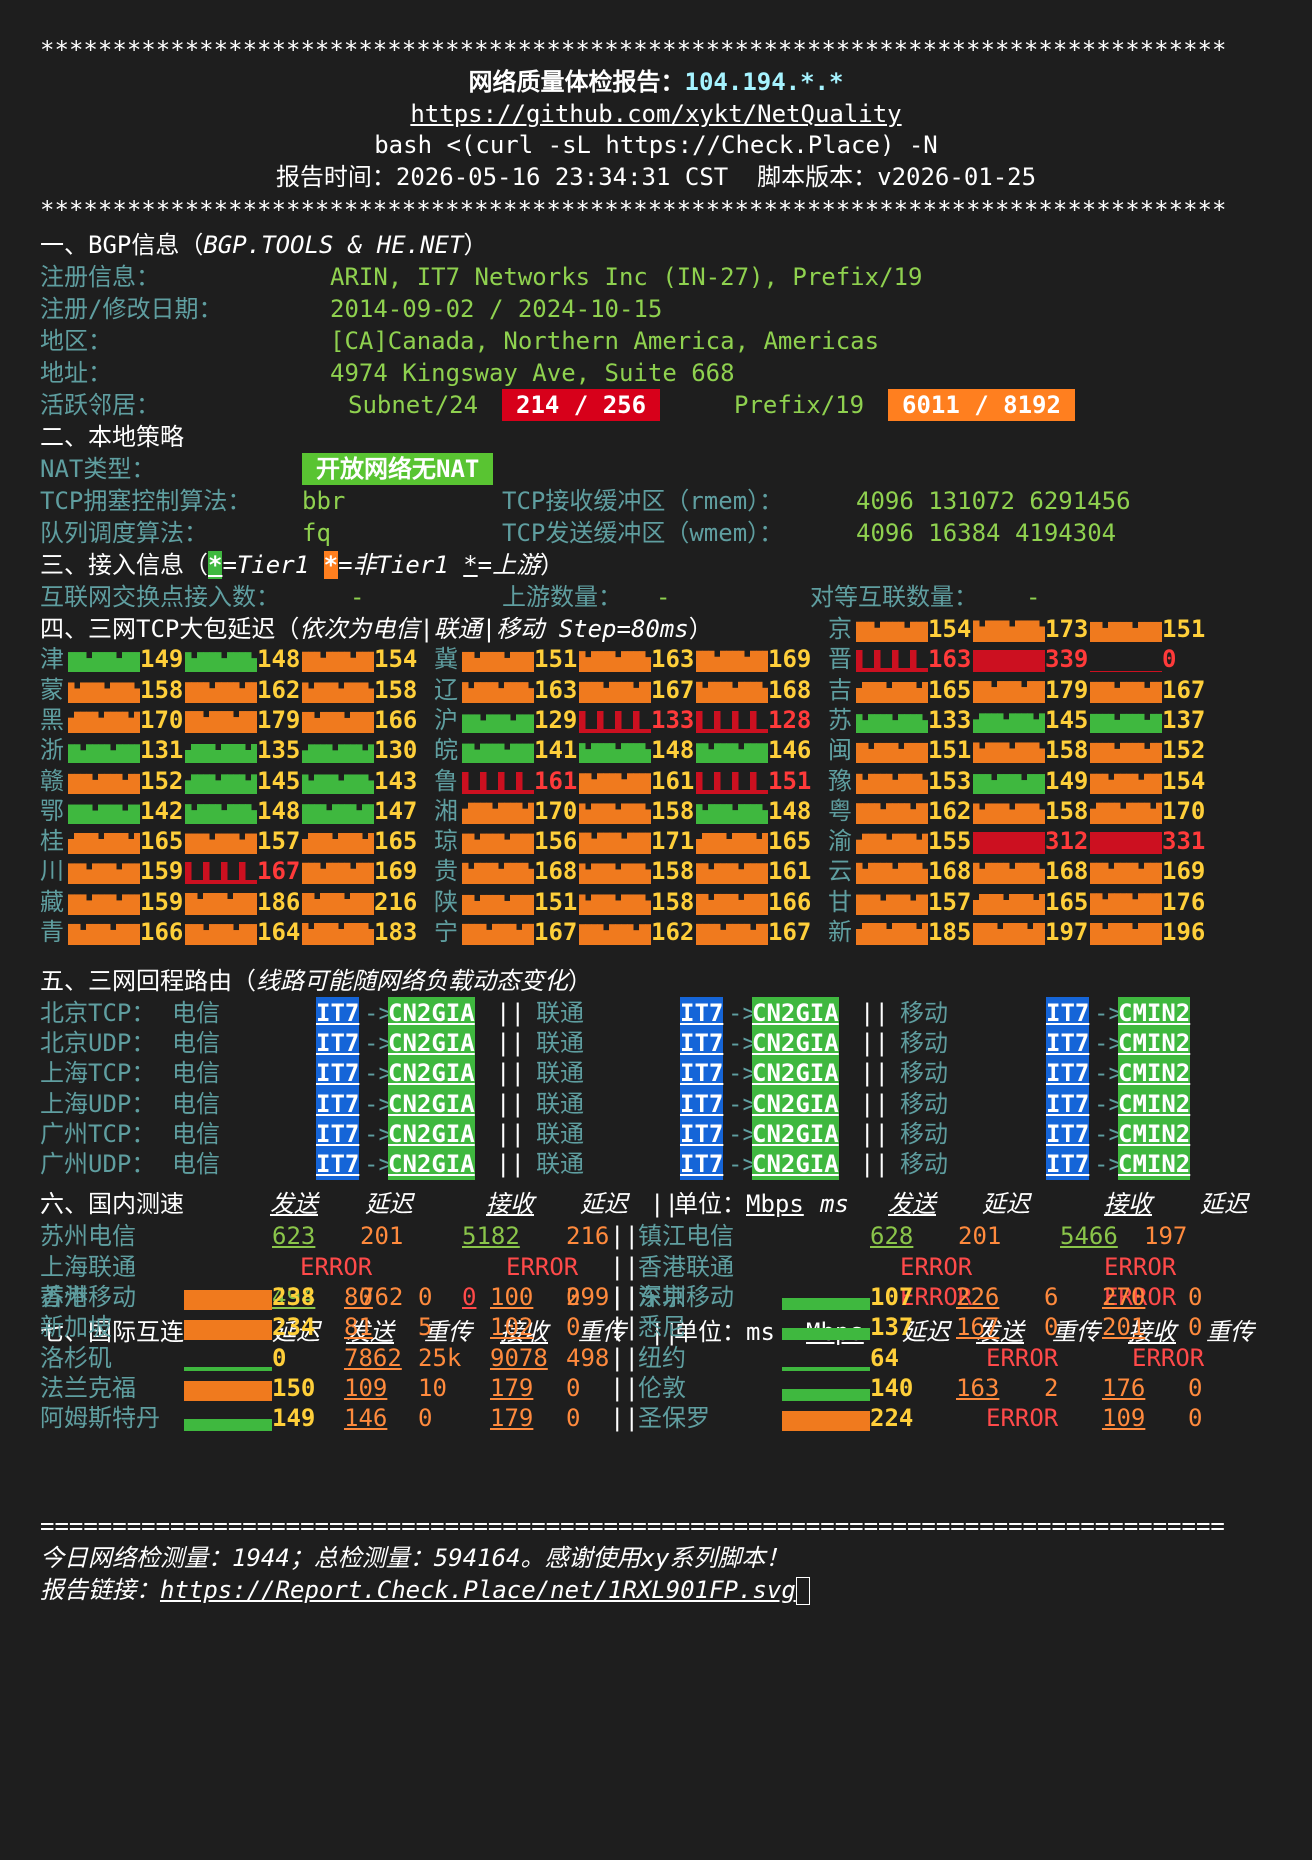 This screenshot has width=1312, height=1860. I want to click on speed-send: 623, so click(293, 1236).